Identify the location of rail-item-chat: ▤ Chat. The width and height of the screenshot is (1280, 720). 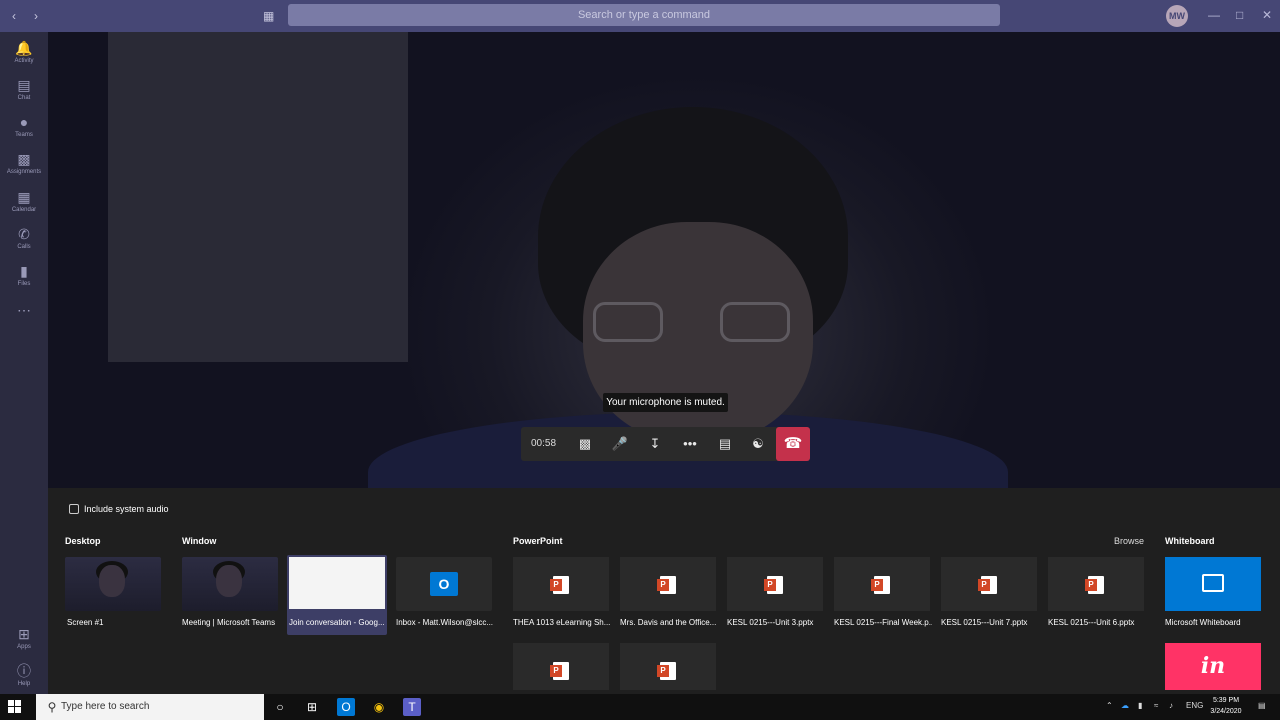
(24, 89).